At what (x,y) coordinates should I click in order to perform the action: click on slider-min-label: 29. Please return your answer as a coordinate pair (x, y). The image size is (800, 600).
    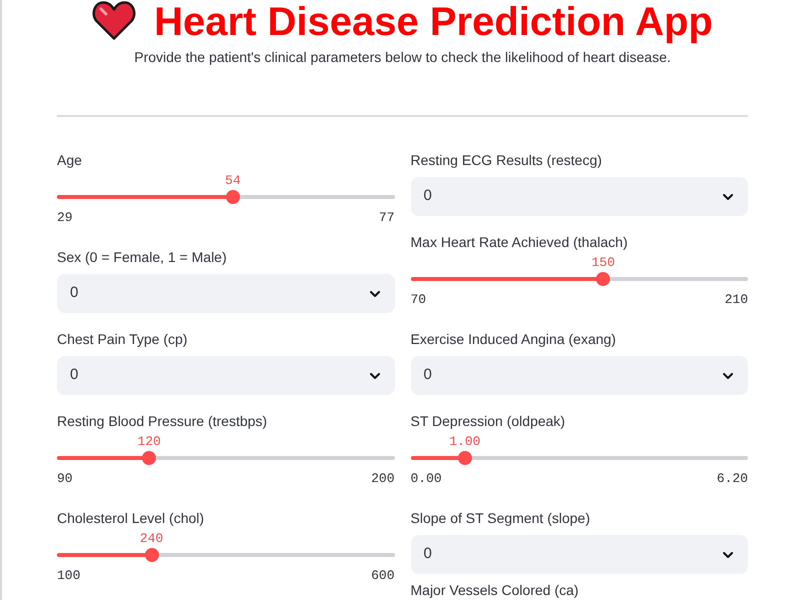
    Looking at the image, I should click on (65, 218).